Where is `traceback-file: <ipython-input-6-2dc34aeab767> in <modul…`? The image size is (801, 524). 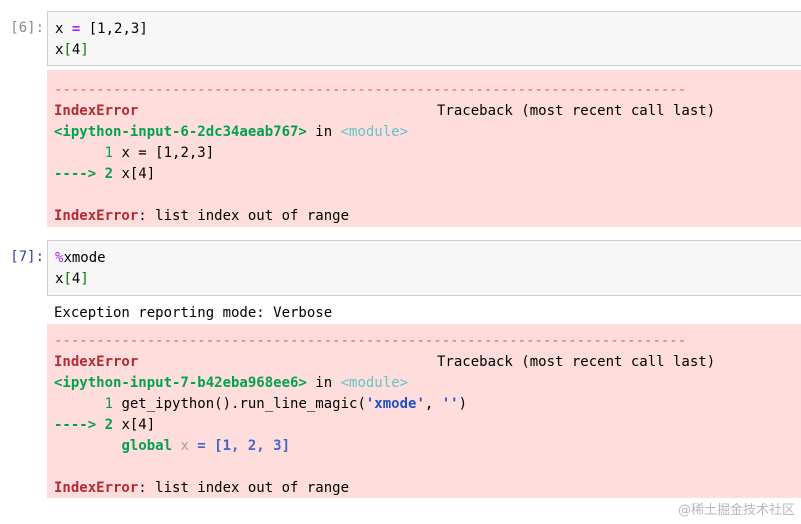
traceback-file: <ipython-input-6-2dc34aeab767> in <modul… is located at coordinates (231, 132).